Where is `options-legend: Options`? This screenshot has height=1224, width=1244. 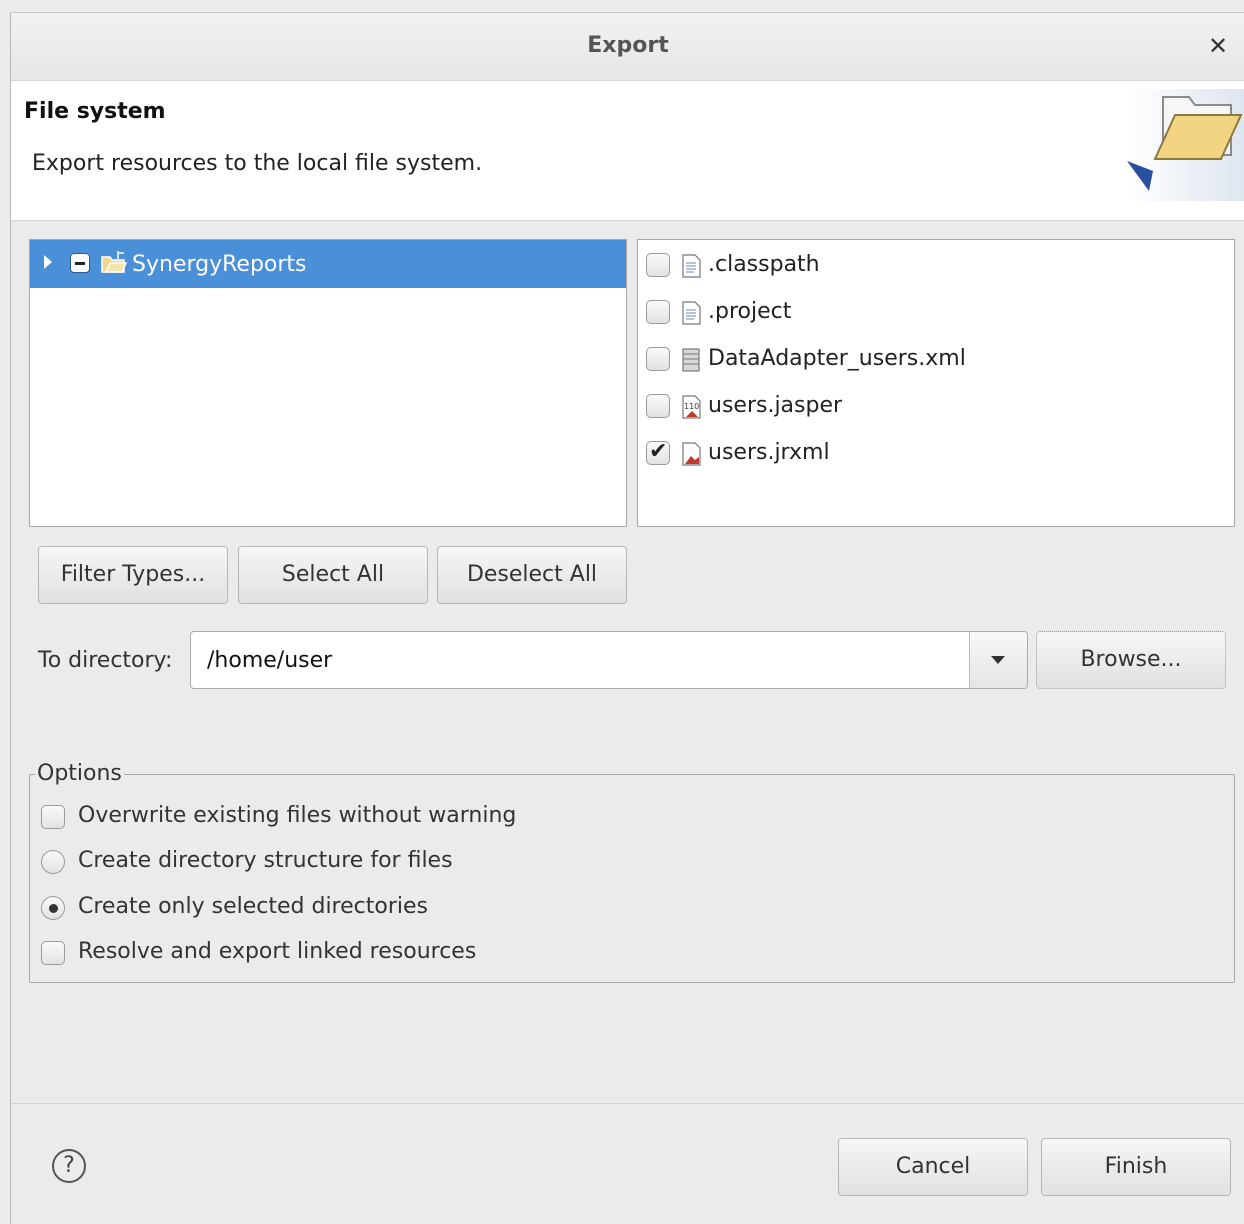 options-legend: Options is located at coordinates (79, 773).